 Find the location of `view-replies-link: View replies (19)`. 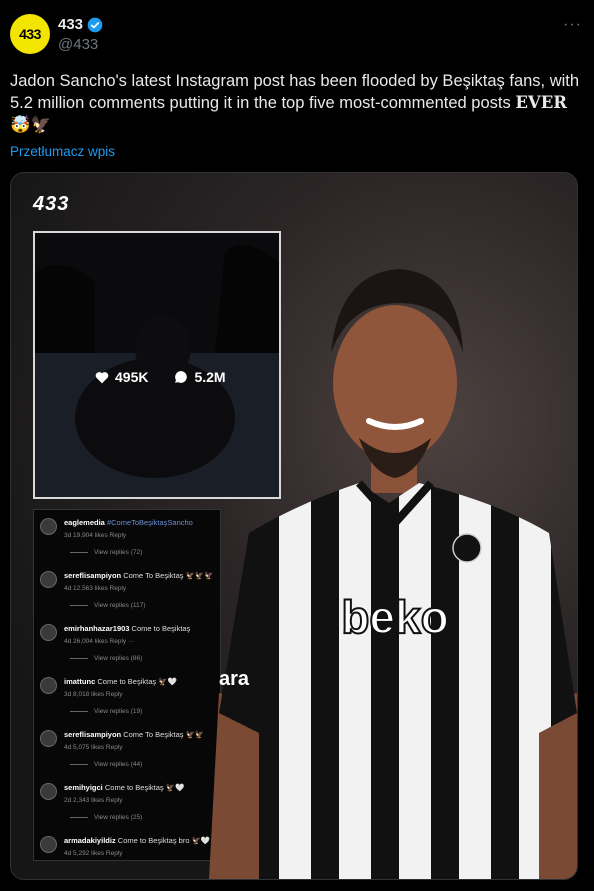

view-replies-link: View replies (19) is located at coordinates (106, 711).